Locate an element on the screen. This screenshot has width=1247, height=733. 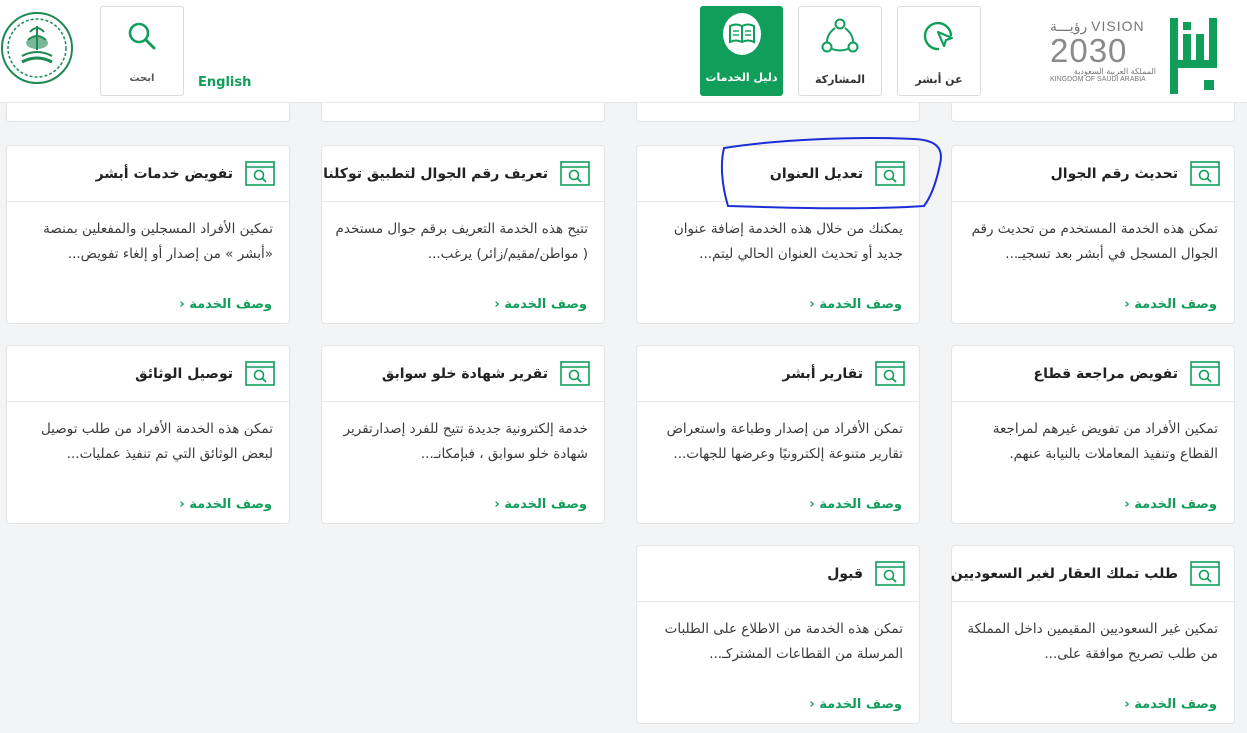
service-title: قبول is located at coordinates (845, 573).